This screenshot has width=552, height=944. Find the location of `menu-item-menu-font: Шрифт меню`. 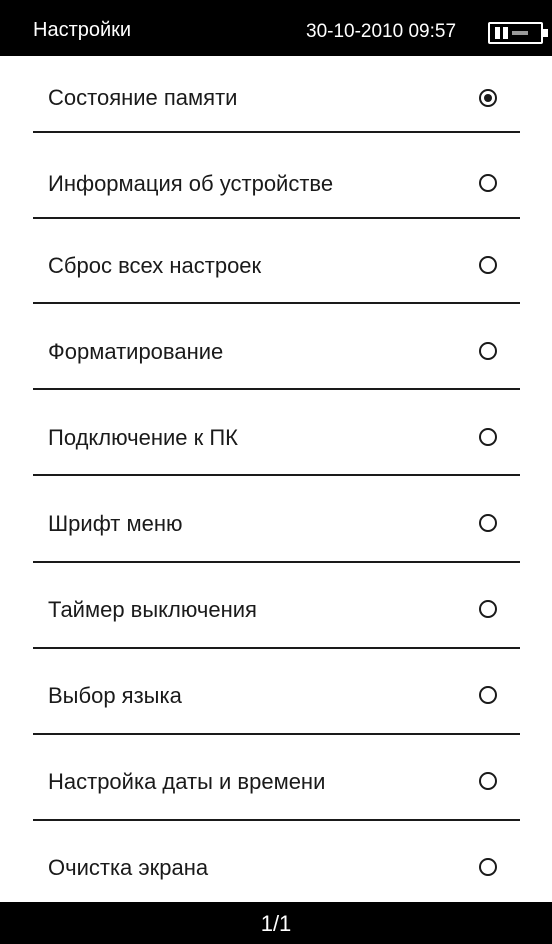

menu-item-menu-font: Шрифт меню is located at coordinates (276, 529).